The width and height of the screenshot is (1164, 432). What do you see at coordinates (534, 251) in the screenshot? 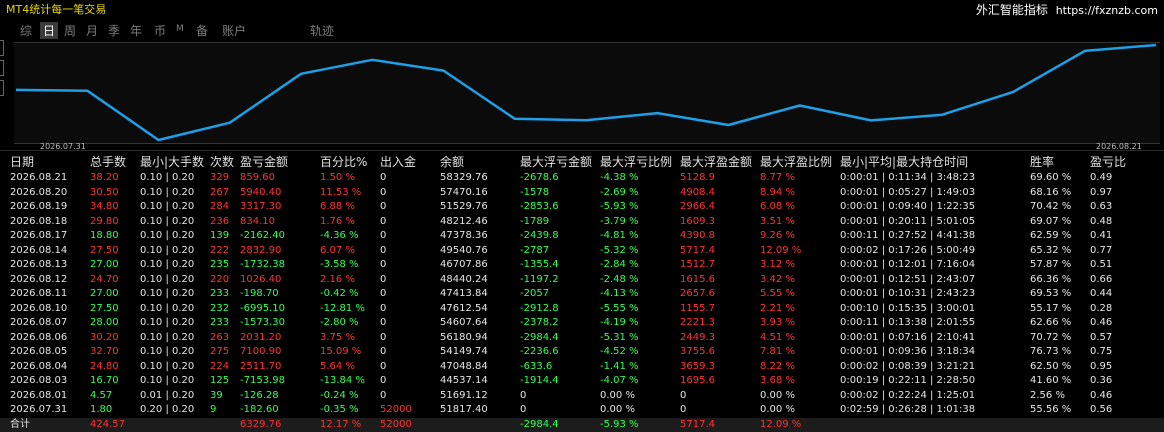
I see `table-cell: -2787` at bounding box center [534, 251].